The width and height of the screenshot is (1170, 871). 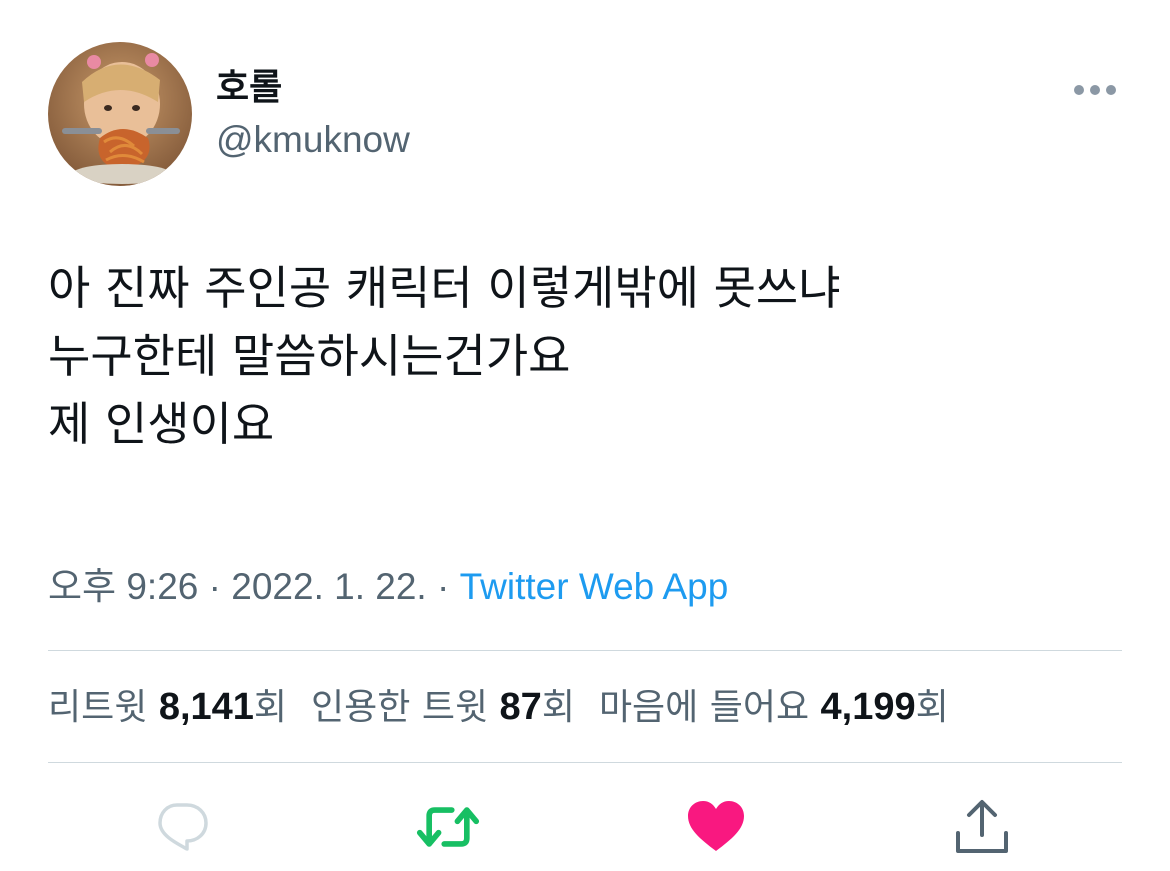 What do you see at coordinates (123, 586) in the screenshot?
I see `tweet-time: 오후 9:26` at bounding box center [123, 586].